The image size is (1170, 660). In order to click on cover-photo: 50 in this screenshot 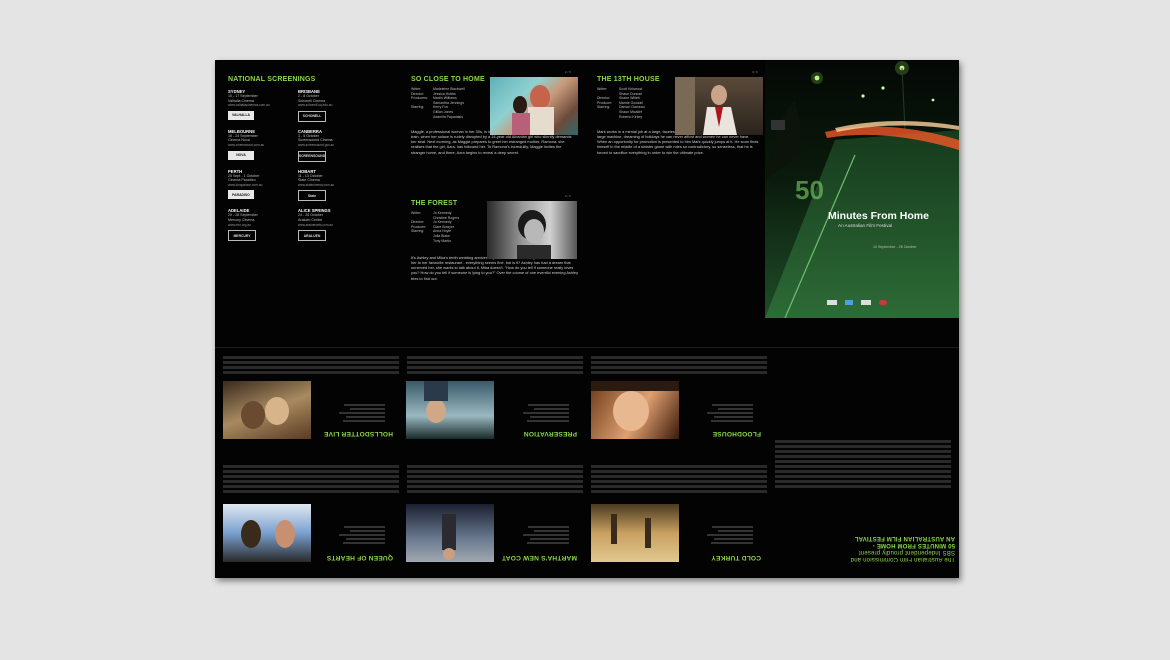, I will do `click(862, 189)`.